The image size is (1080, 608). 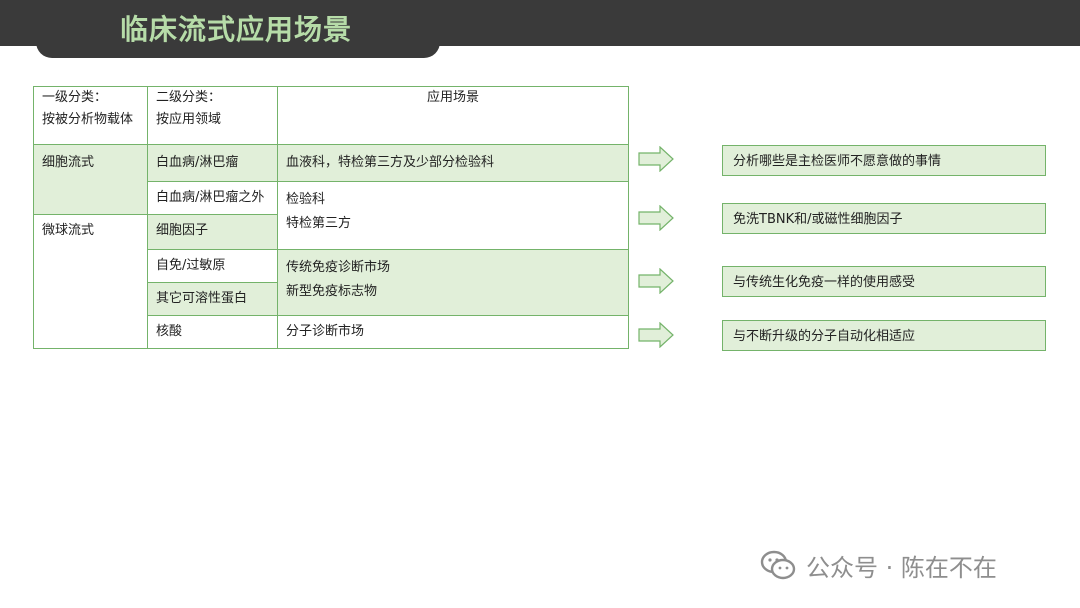 I want to click on scenario-immuno-line1: 传统免疫诊断市场, so click(x=338, y=267).